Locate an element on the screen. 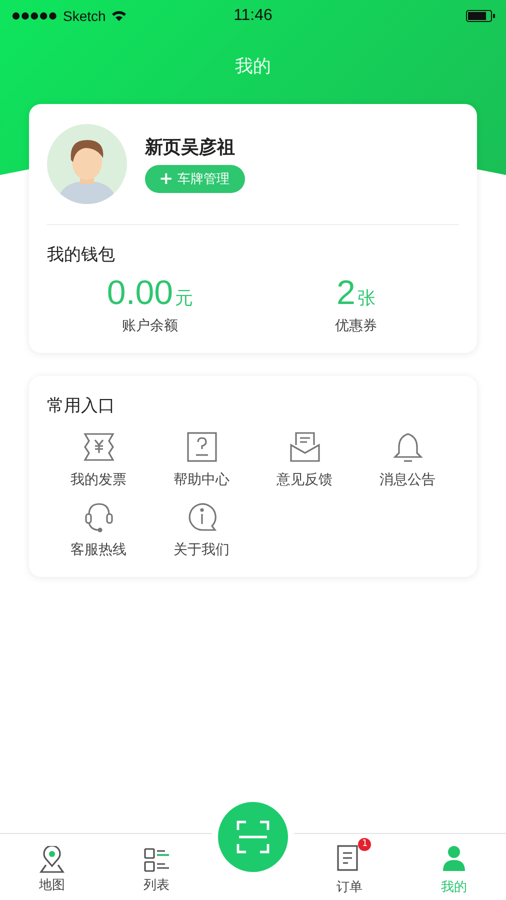 The image size is (506, 900). page-title: 我的 is located at coordinates (253, 66).